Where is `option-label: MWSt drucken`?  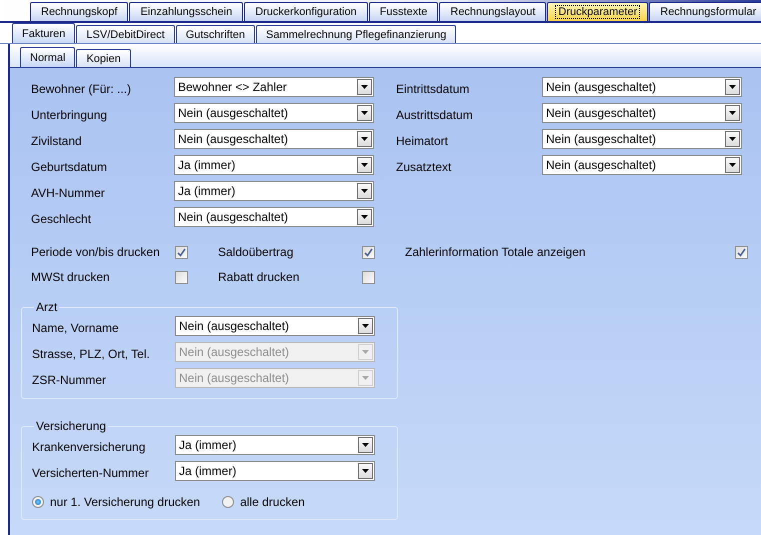 option-label: MWSt drucken is located at coordinates (70, 277).